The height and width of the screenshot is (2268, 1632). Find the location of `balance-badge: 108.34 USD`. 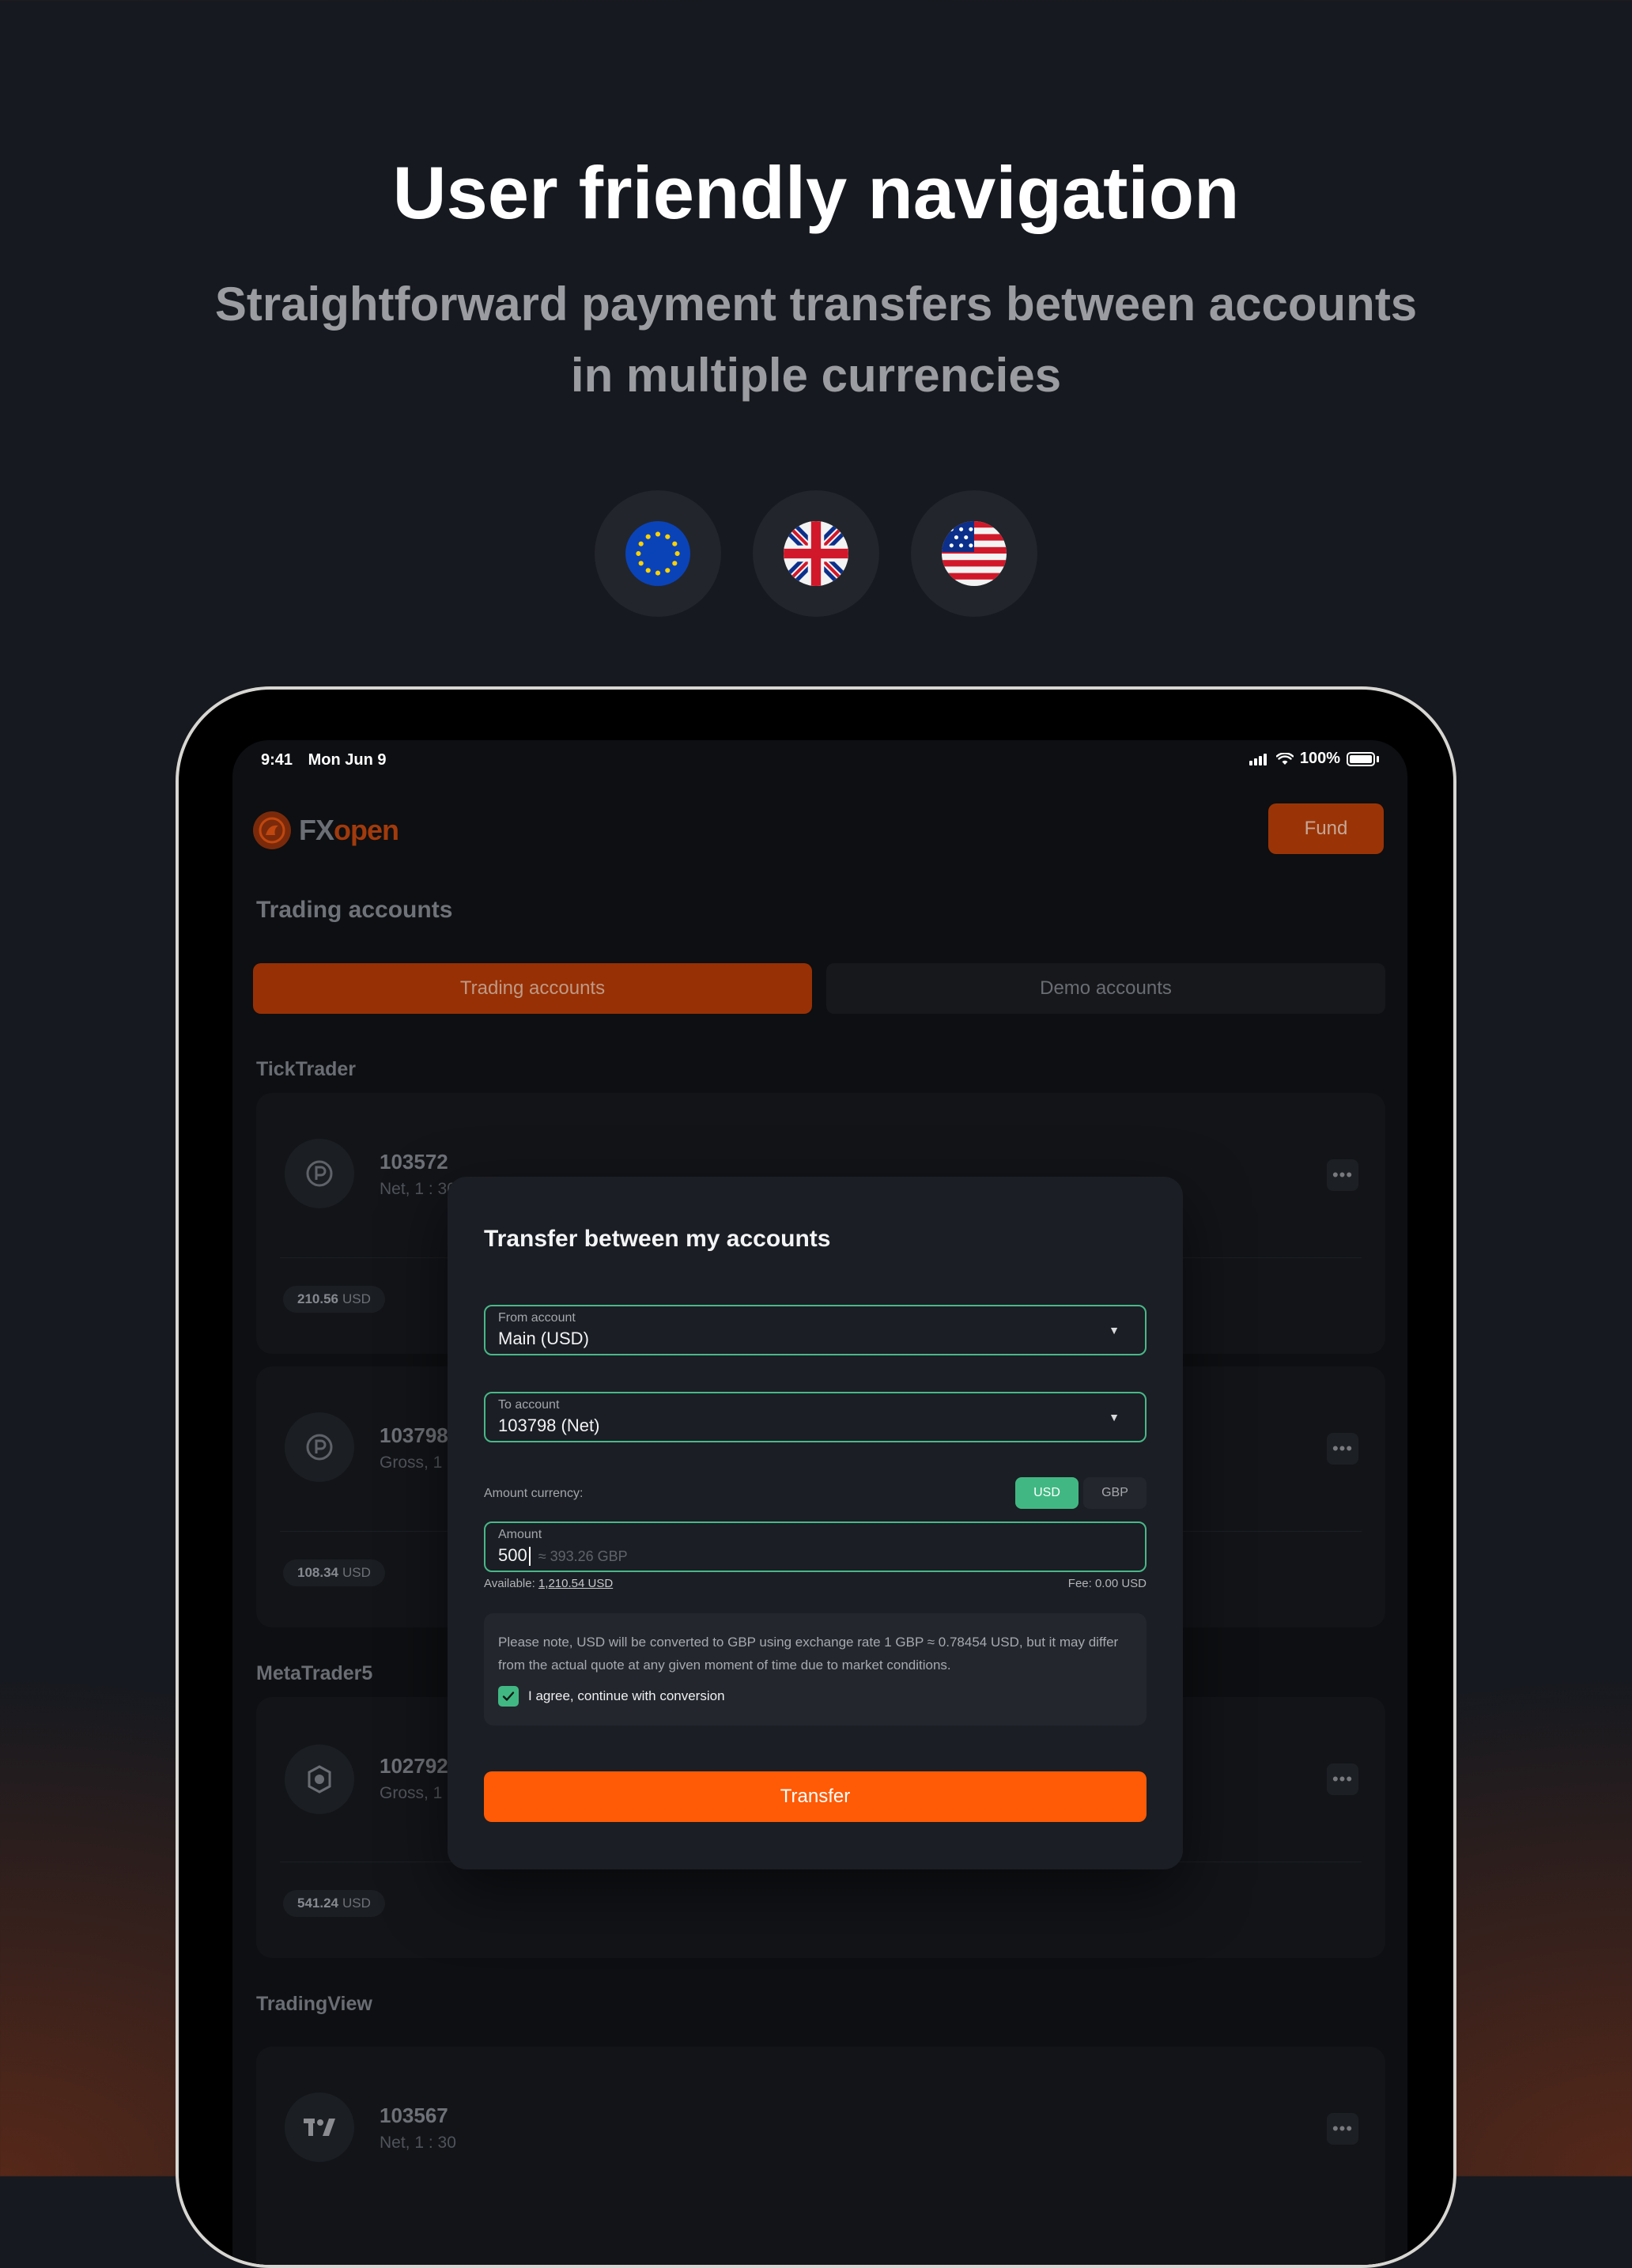

balance-badge: 108.34 USD is located at coordinates (334, 1573).